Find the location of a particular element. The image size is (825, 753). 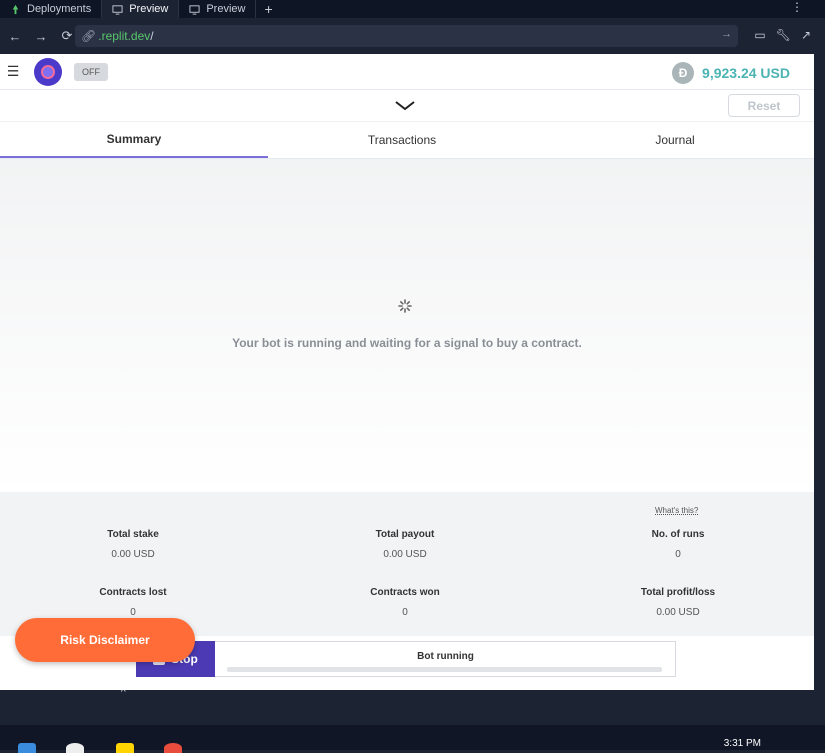

risk-disclaimer-button: Risk Disclaimer is located at coordinates (105, 640).